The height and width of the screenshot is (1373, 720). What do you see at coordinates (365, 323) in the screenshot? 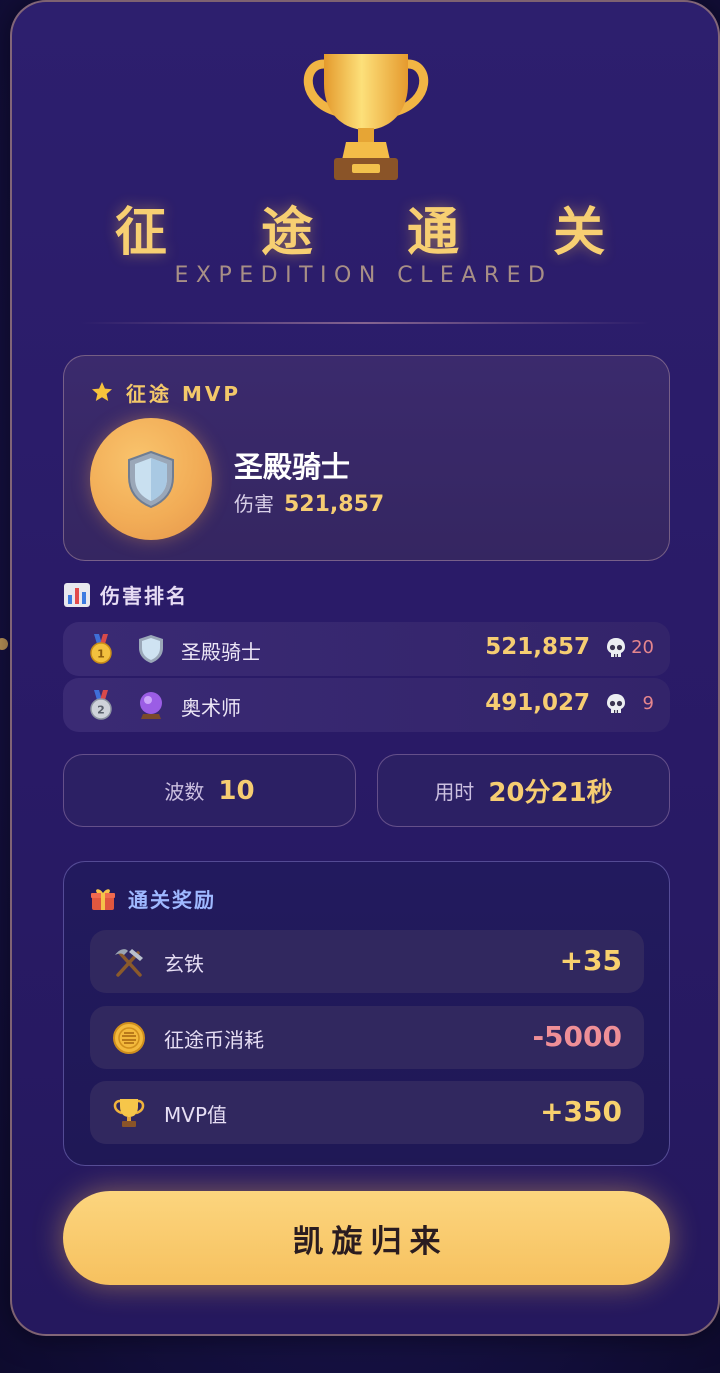
I see `divider` at bounding box center [365, 323].